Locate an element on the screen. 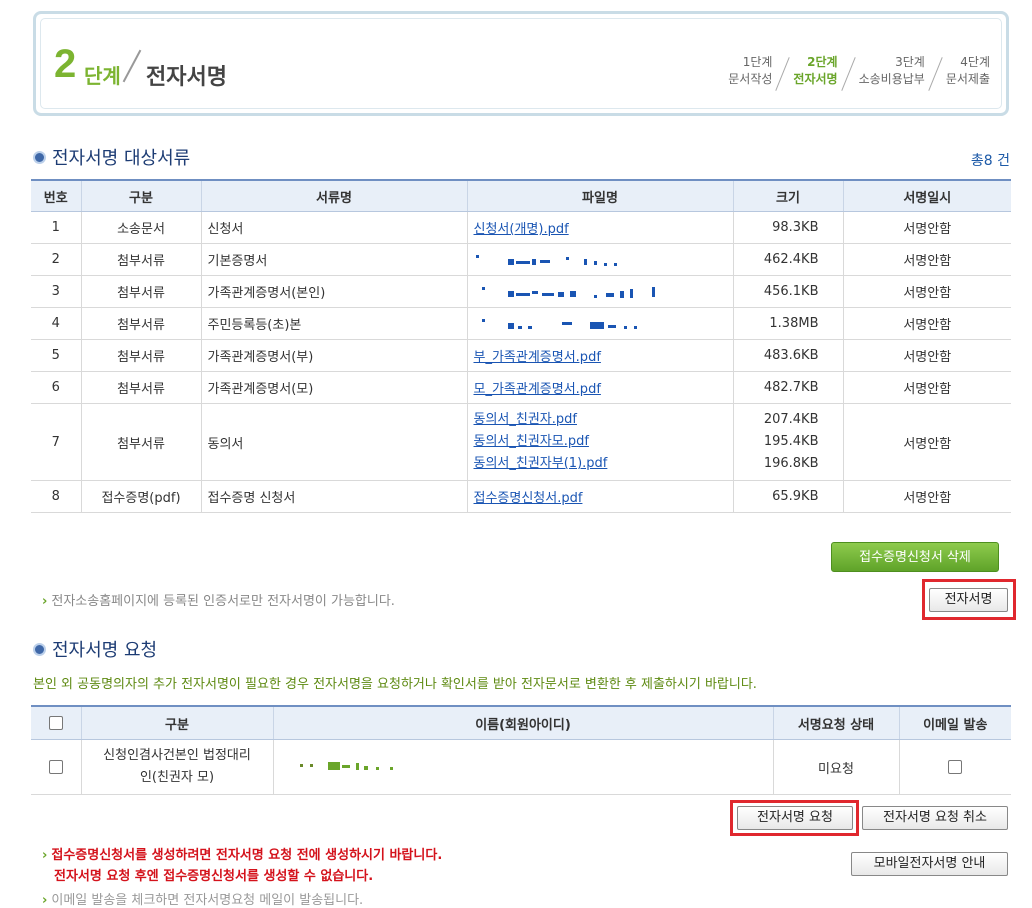  total-count: 총8 건 is located at coordinates (990, 161).